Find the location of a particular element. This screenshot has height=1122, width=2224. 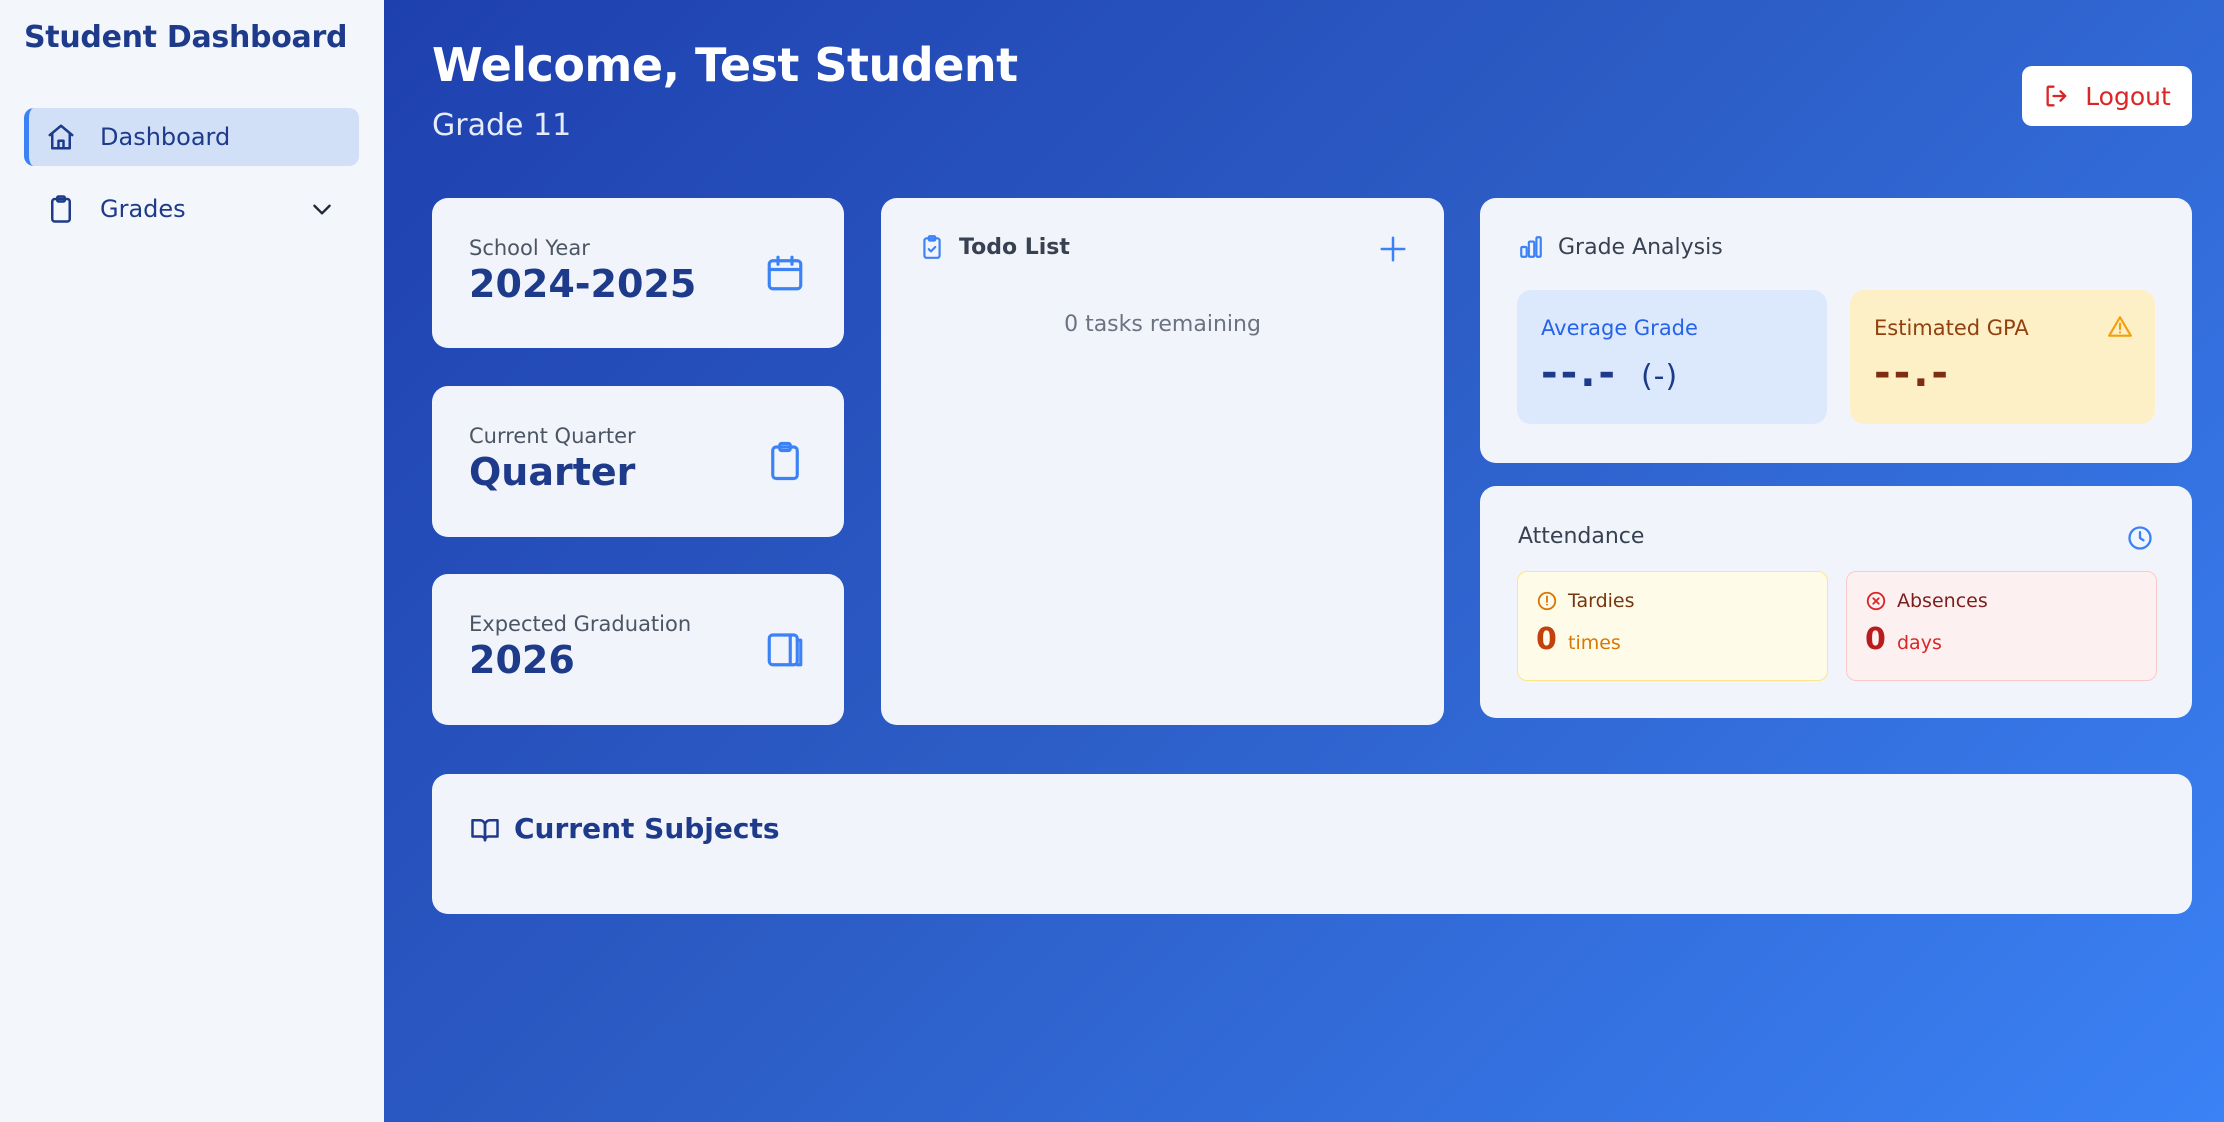

brand-title: Student Dashboard is located at coordinates (186, 37).